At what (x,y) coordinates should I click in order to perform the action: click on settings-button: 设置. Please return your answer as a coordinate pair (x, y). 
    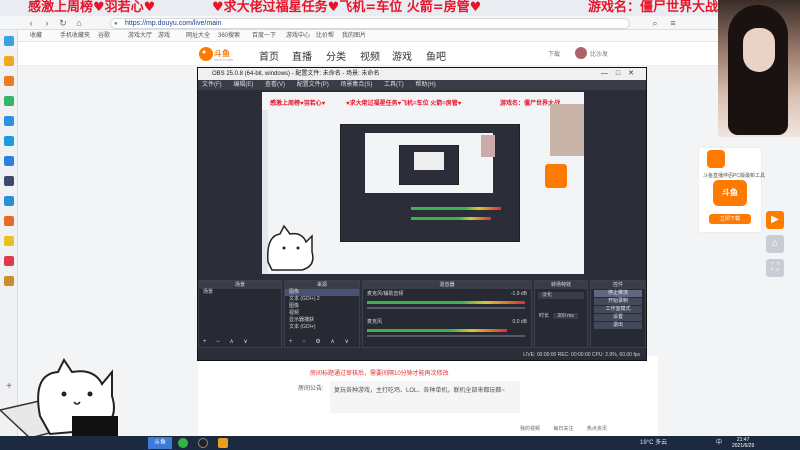
    Looking at the image, I should click on (618, 317).